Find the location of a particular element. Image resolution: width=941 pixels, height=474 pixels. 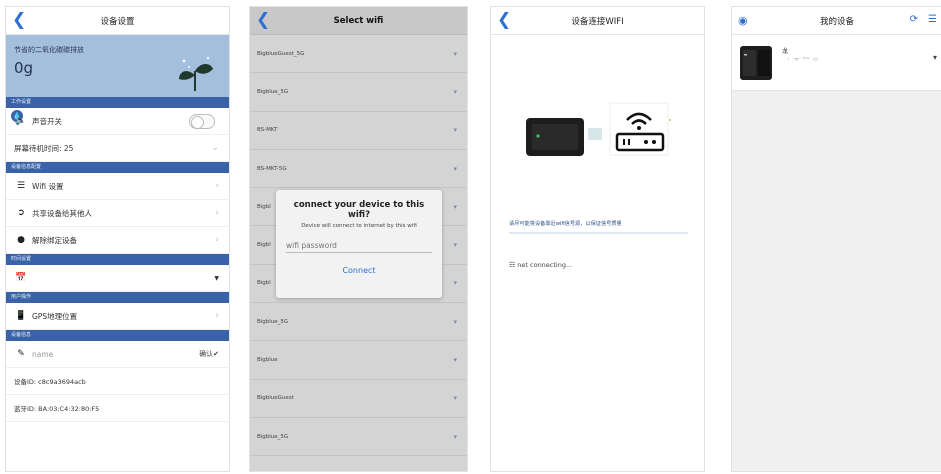

dropdown-arrow-icon: ▾ is located at coordinates (935, 57).